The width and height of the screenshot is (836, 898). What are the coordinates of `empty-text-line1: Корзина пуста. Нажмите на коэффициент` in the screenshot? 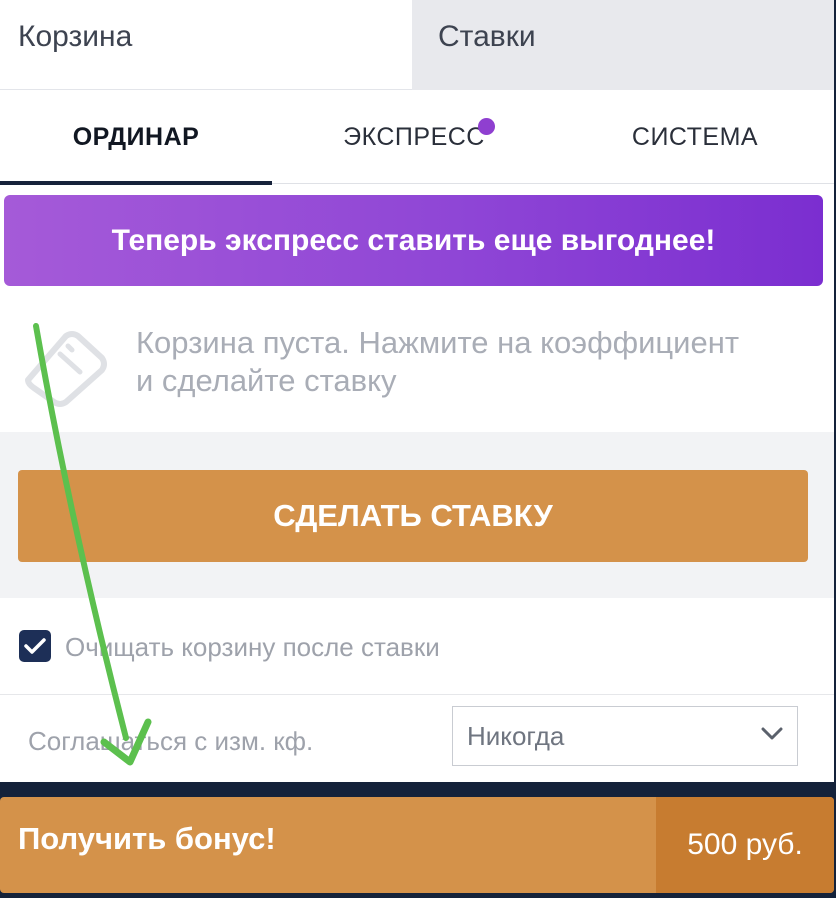 It's located at (438, 342).